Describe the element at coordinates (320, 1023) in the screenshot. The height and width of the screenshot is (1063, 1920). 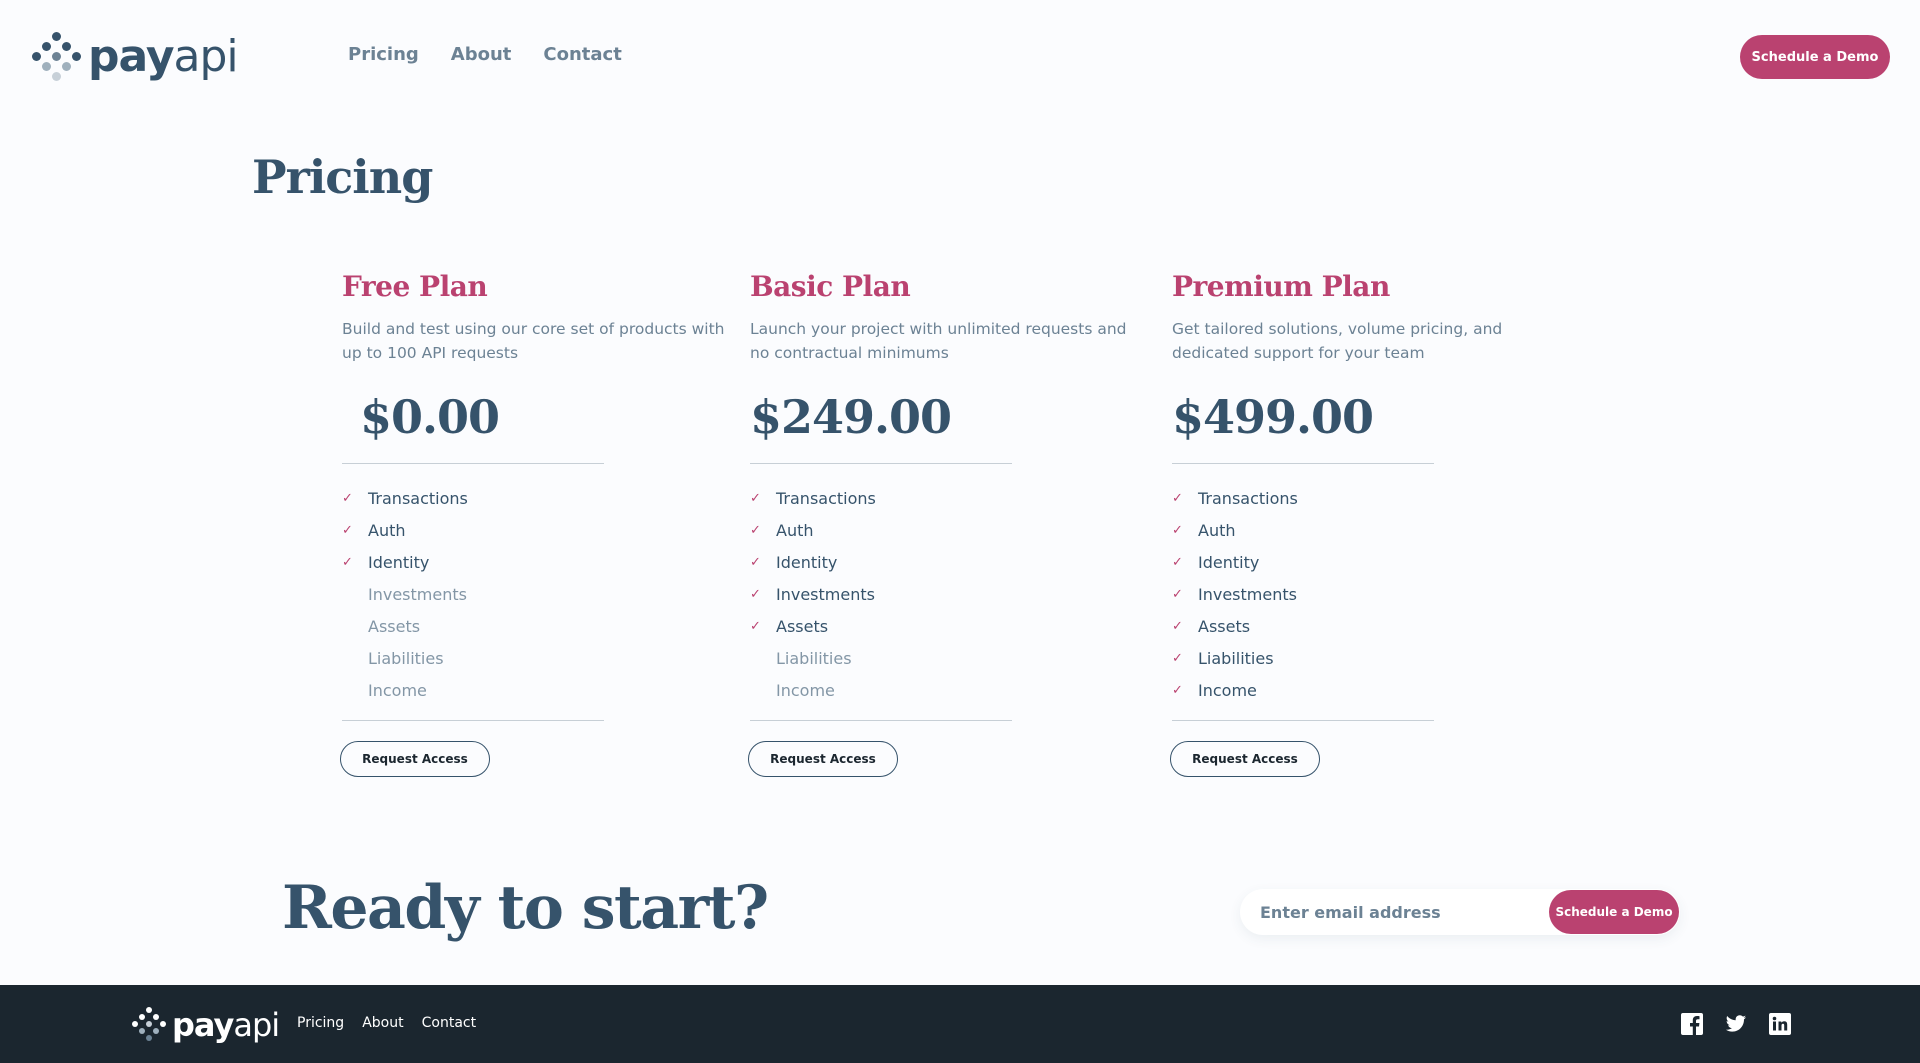
I see `footer-nav-pricing: Pricing` at that location.